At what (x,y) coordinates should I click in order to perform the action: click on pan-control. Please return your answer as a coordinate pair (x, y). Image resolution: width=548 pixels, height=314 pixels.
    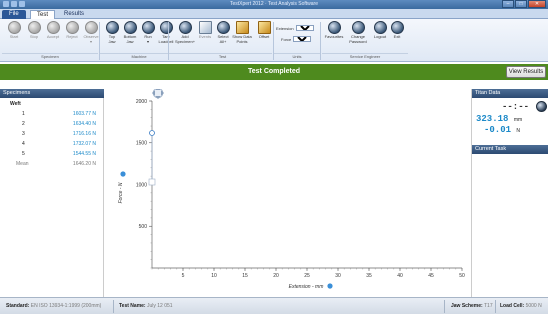
    Looking at the image, I should click on (158, 93).